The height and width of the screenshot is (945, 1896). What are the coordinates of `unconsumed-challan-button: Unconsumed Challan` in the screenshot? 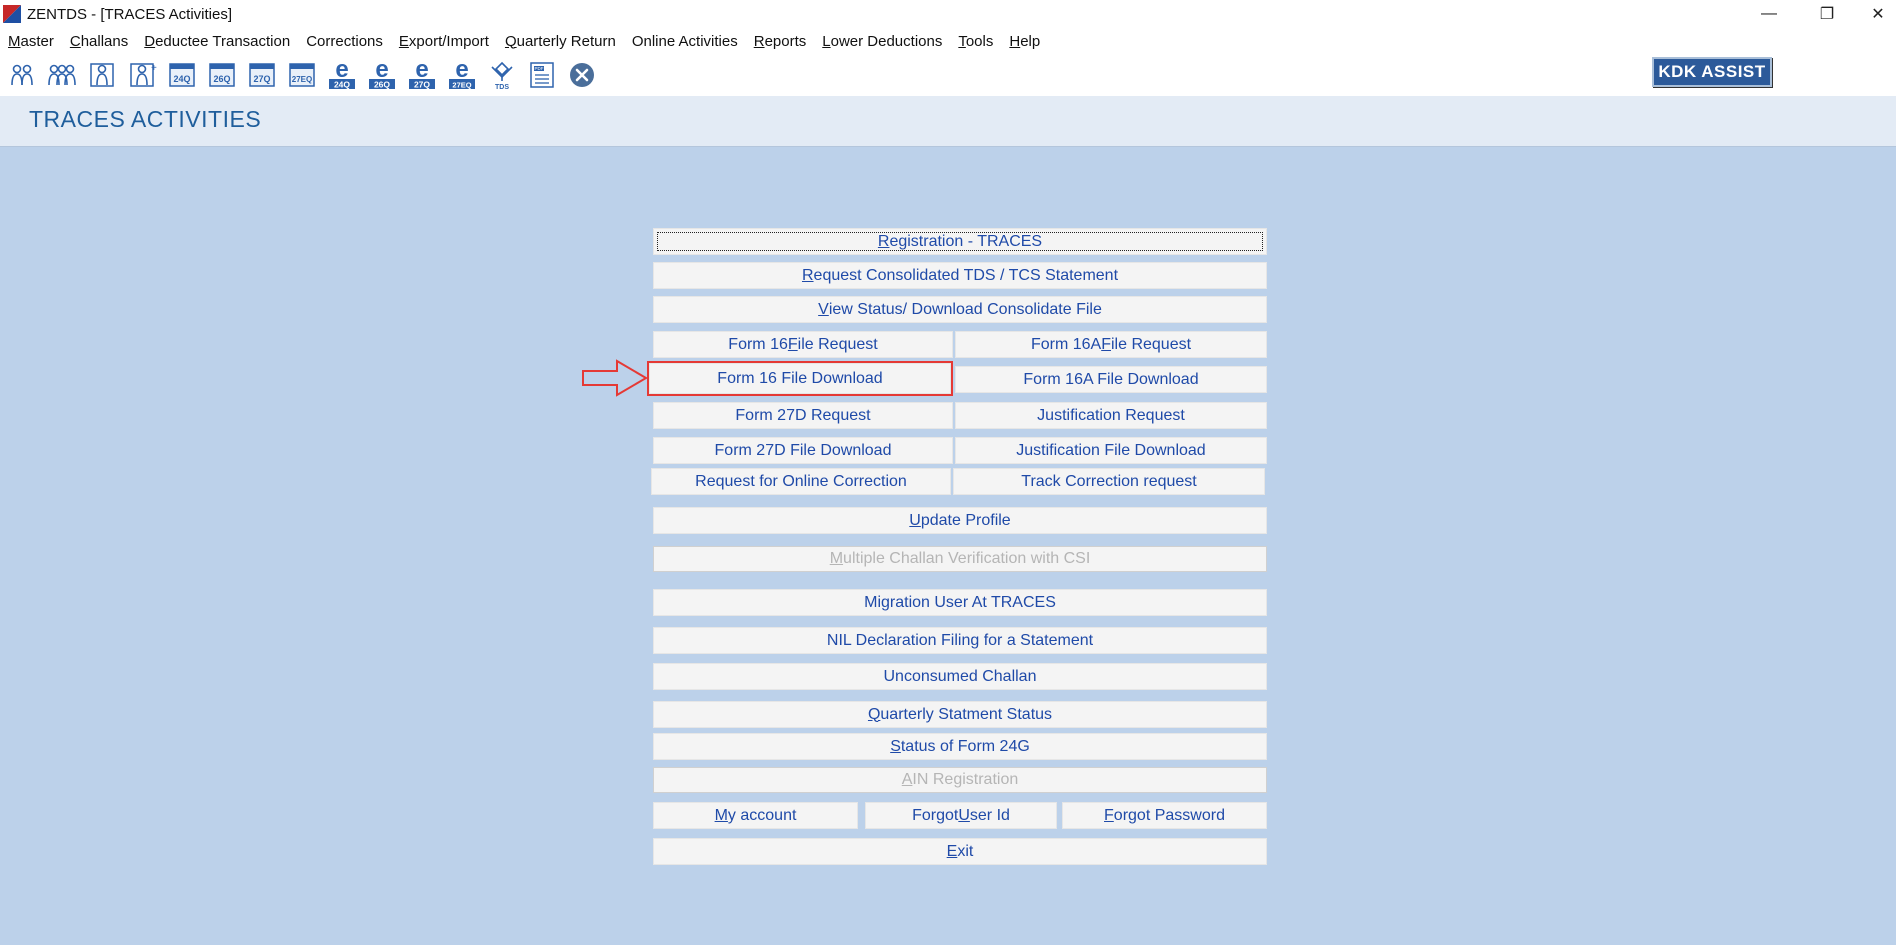 It's located at (960, 676).